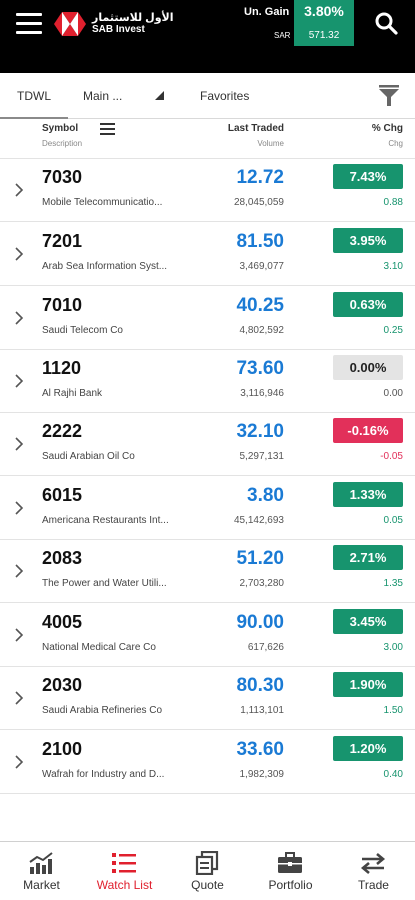 The image size is (415, 900). What do you see at coordinates (368, 621) in the screenshot?
I see `percent-change-badge: 3.45%` at bounding box center [368, 621].